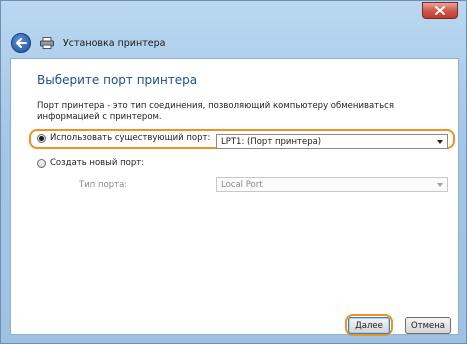  I want to click on create-new-port-radio, so click(41, 163).